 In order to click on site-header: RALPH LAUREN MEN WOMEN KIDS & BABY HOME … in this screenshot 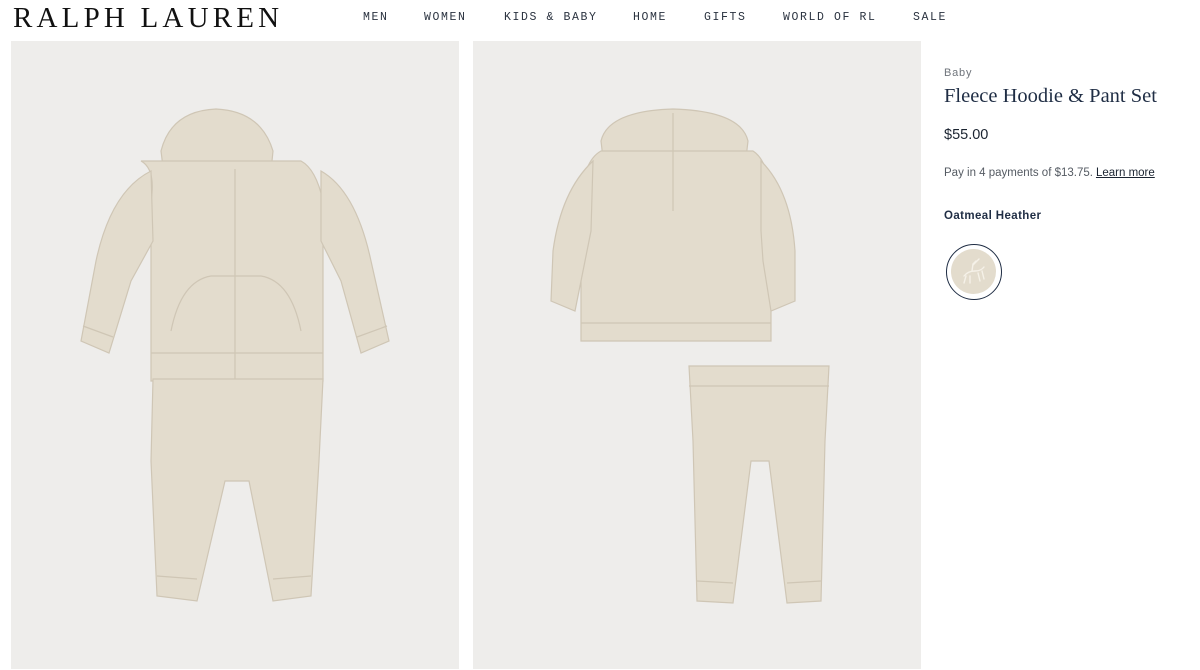, I will do `click(600, 20)`.